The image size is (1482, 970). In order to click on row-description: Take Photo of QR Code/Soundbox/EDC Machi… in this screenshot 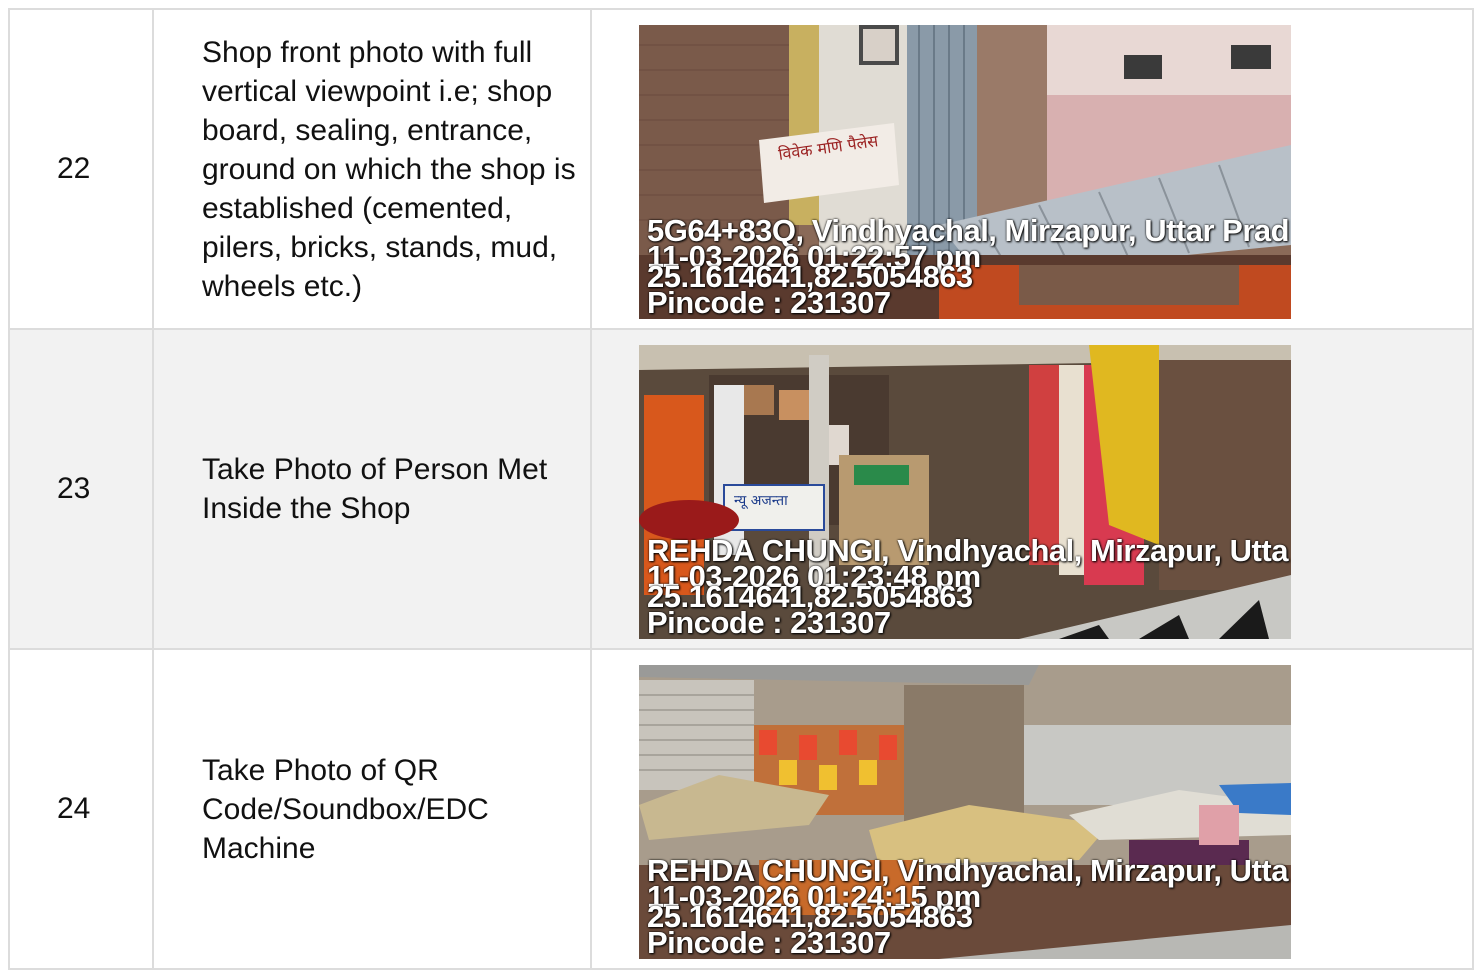, I will do `click(372, 809)`.